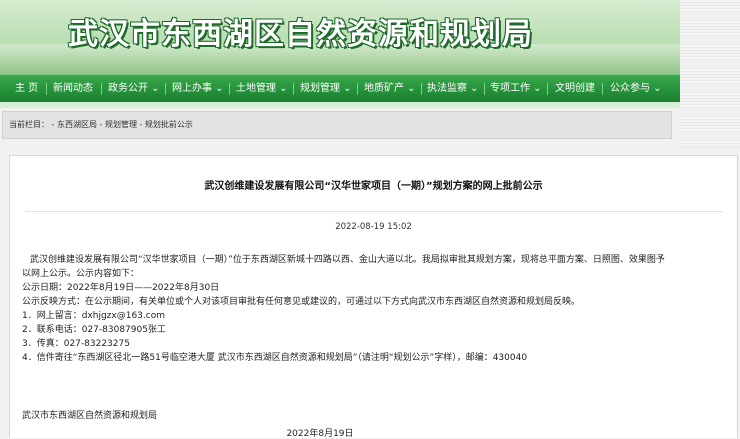 The width and height of the screenshot is (740, 439). What do you see at coordinates (326, 88) in the screenshot?
I see `nav-item-planning-management: 规划管理 ⌄` at bounding box center [326, 88].